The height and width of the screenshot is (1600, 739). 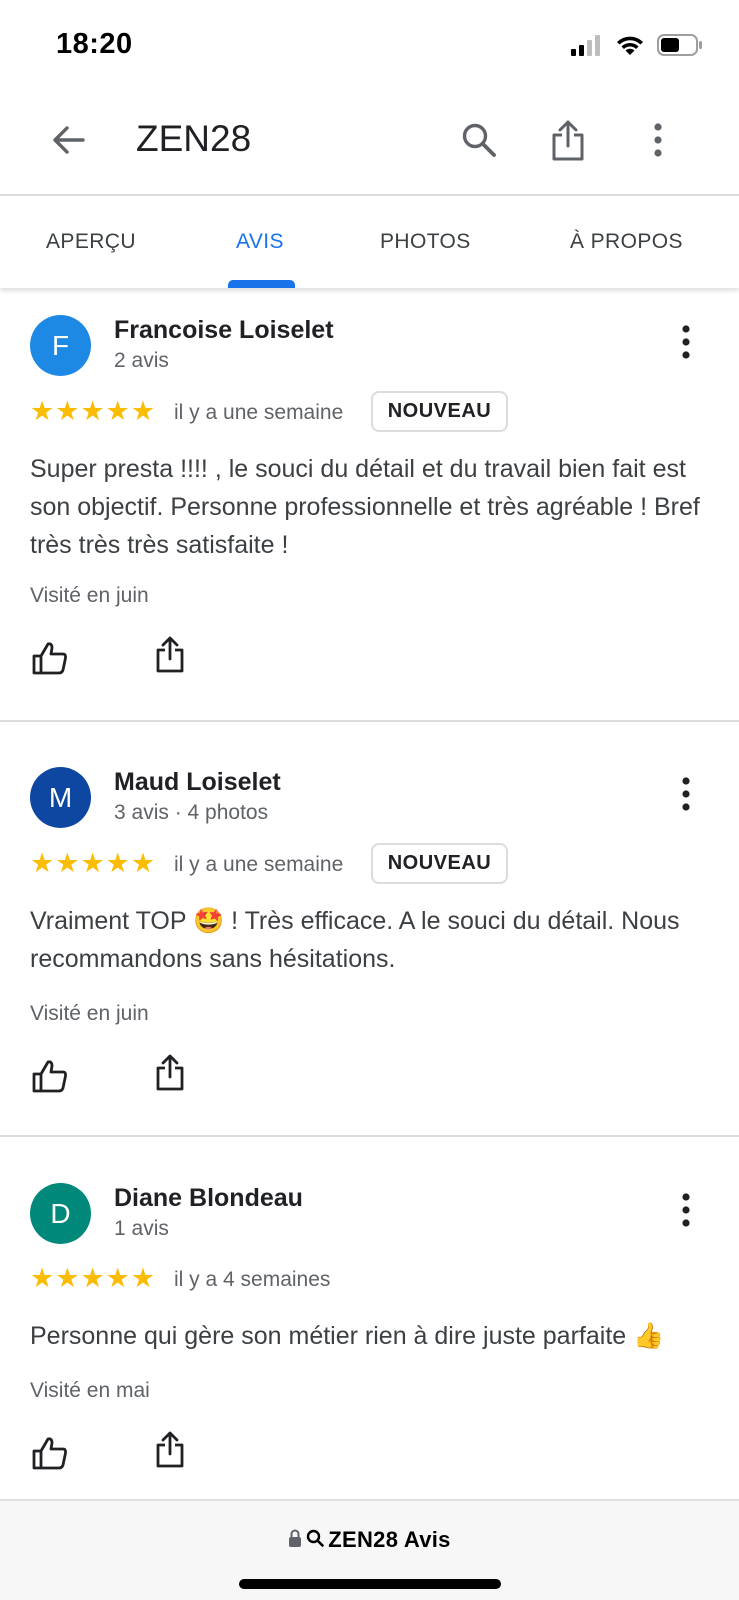 What do you see at coordinates (425, 242) in the screenshot?
I see `tab-photos: PHOTOS` at bounding box center [425, 242].